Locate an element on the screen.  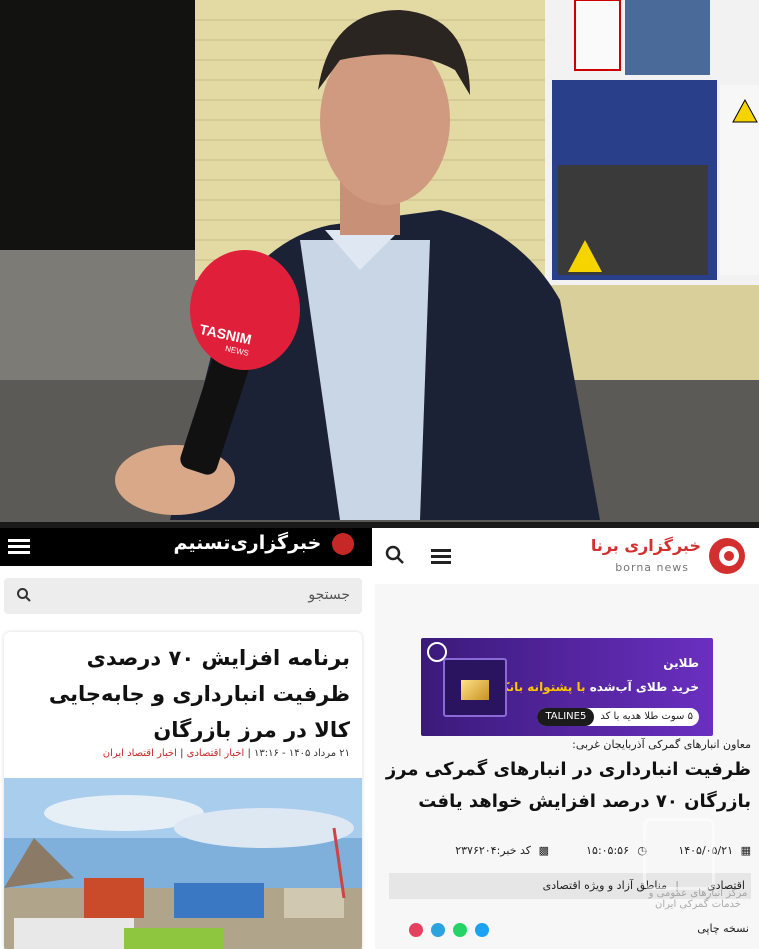
borna-header: خبرگزاری برنا borna news is located at coordinates (567, 556).